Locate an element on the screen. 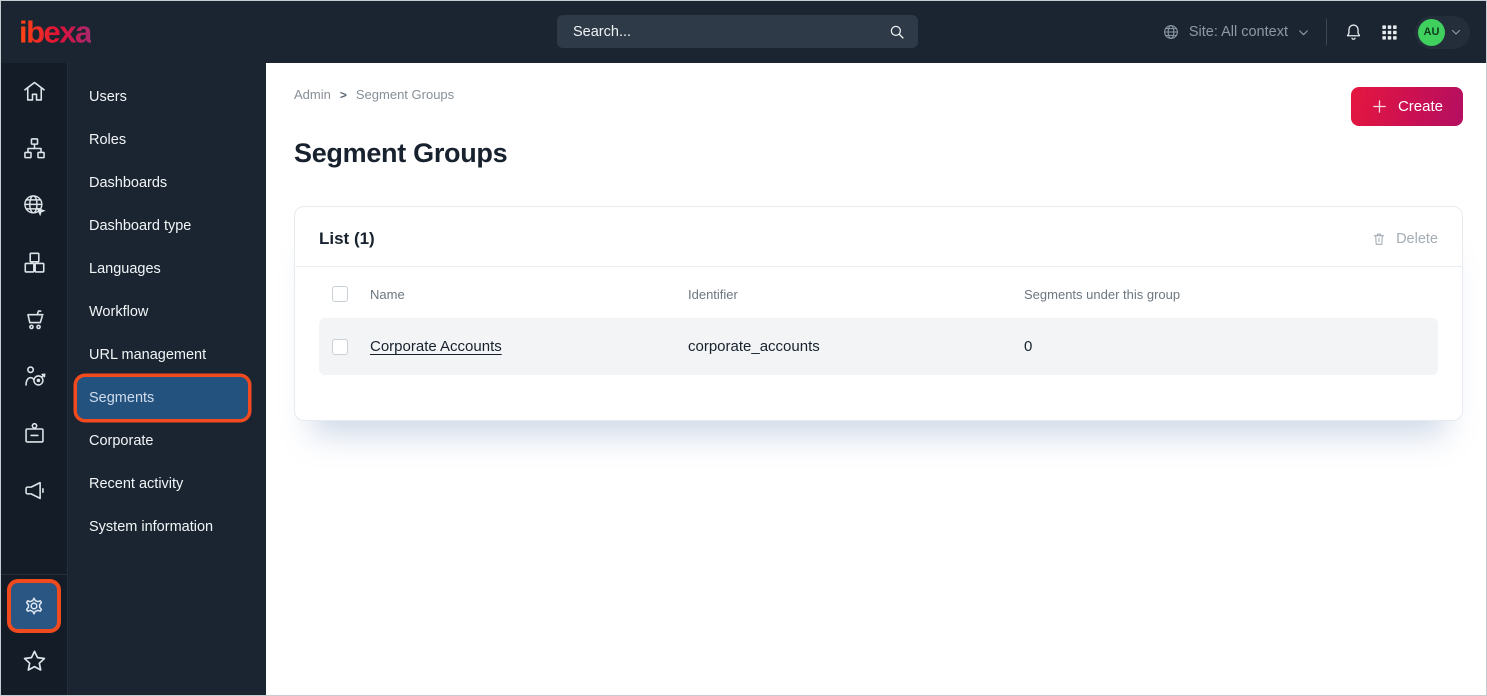  rail-divider is located at coordinates (34, 574).